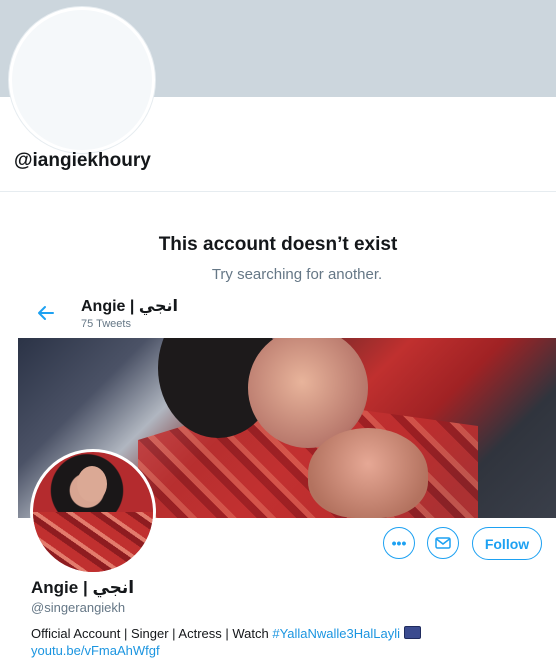 The height and width of the screenshot is (668, 556). What do you see at coordinates (336, 633) in the screenshot?
I see `bio-hashtag-link: #YallaNwalle3HalLayli` at bounding box center [336, 633].